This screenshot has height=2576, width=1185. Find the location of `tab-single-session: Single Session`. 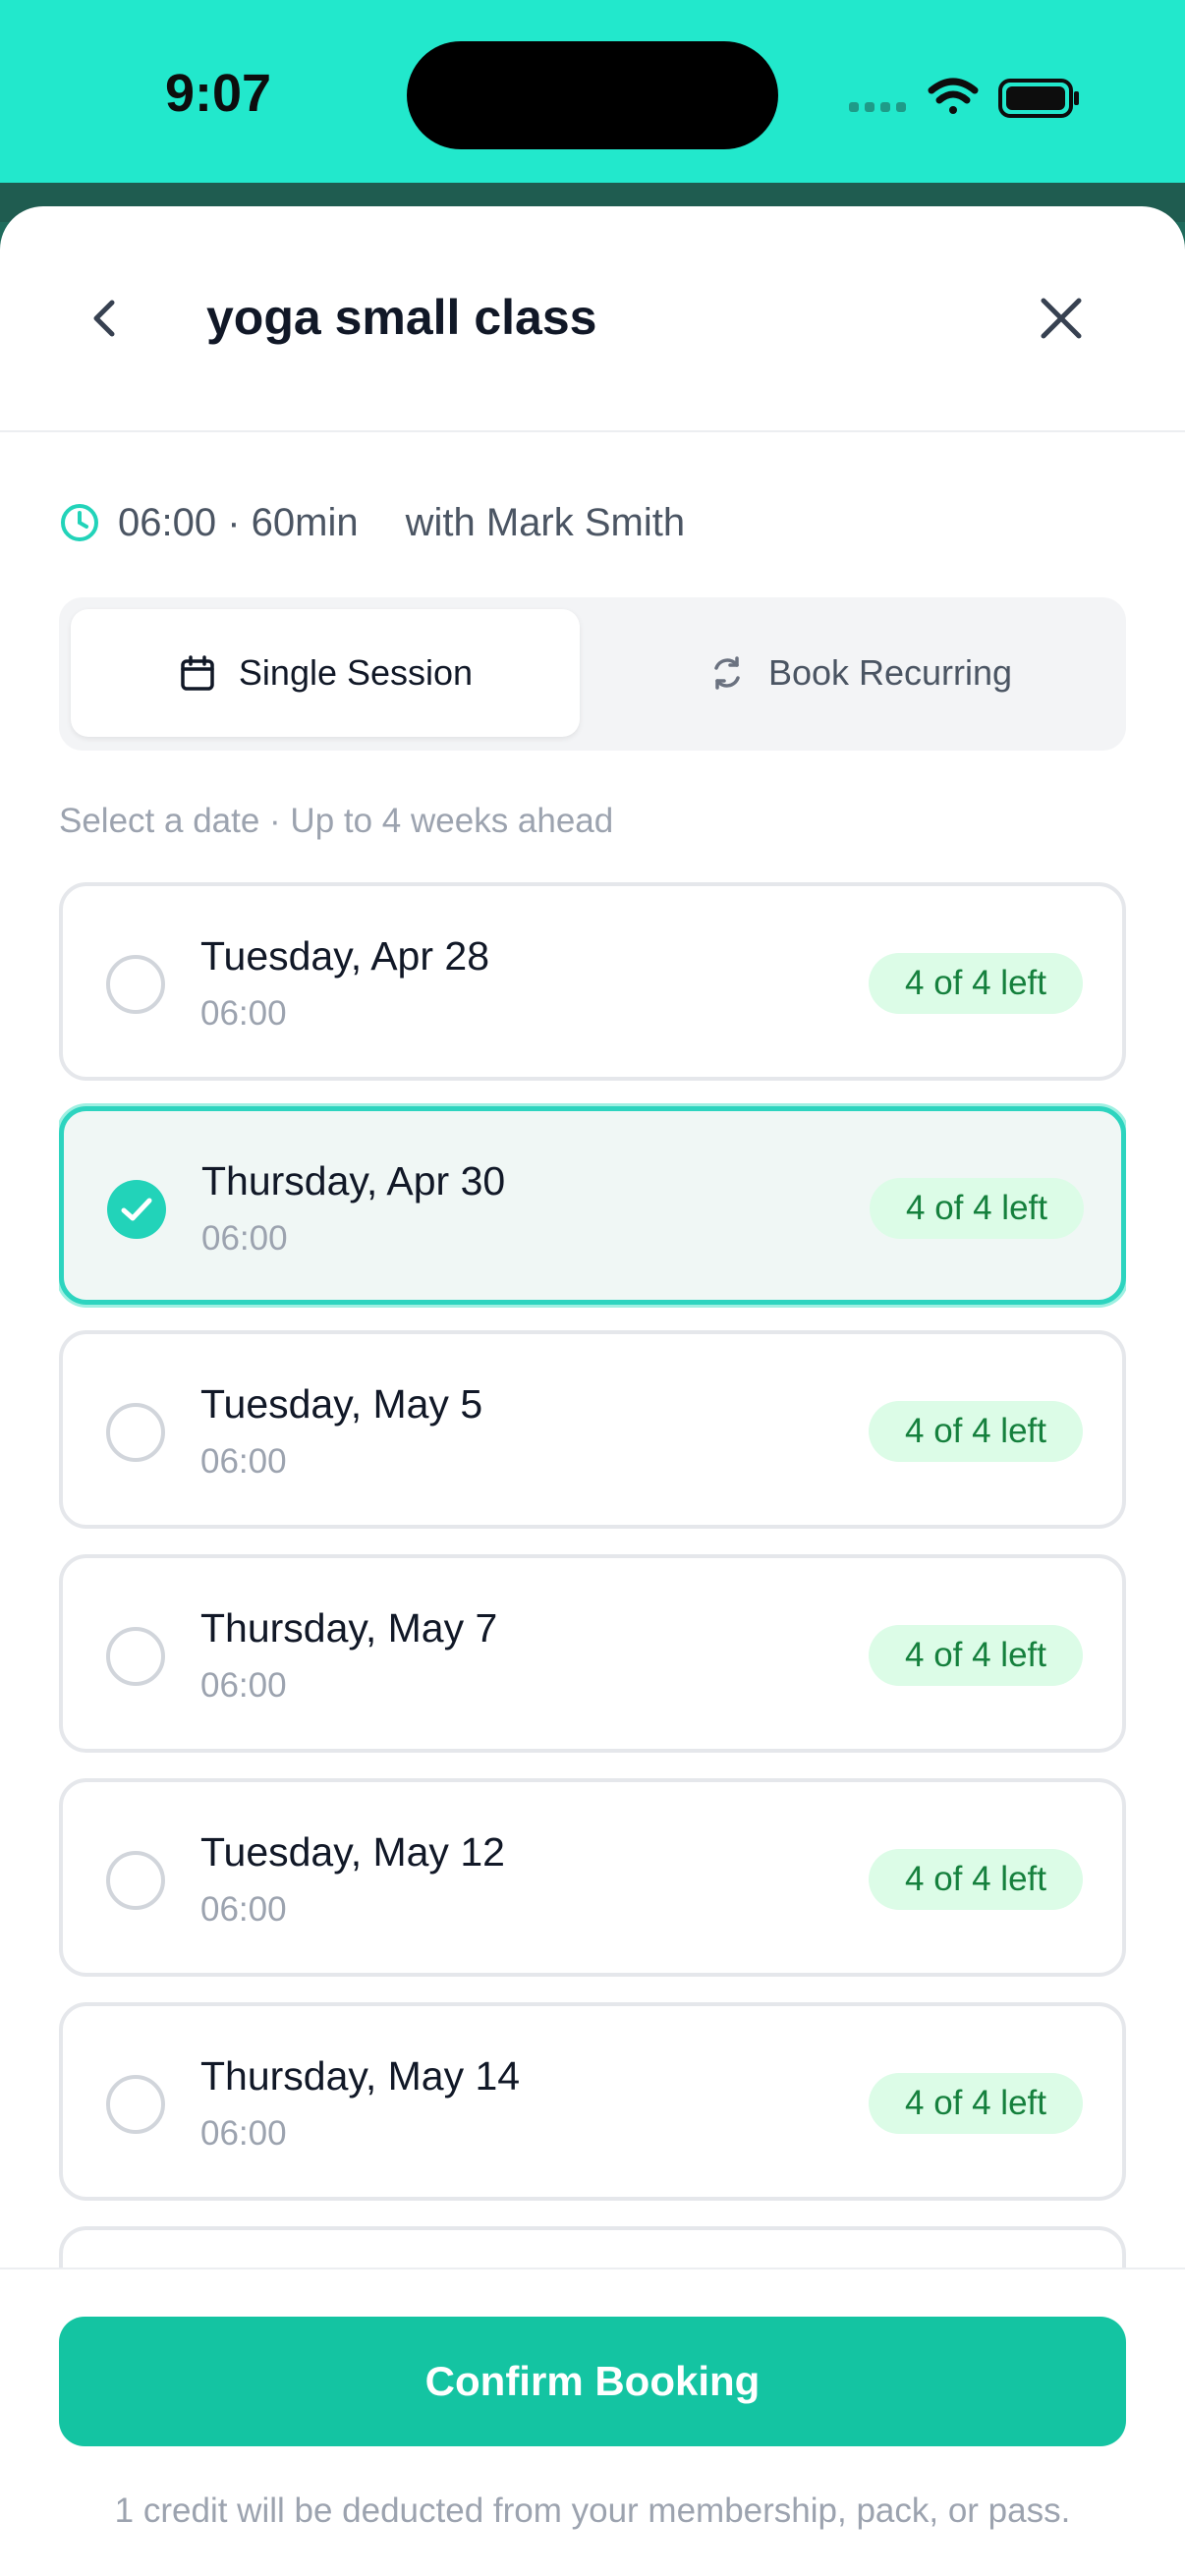

tab-single-session: Single Session is located at coordinates (325, 673).